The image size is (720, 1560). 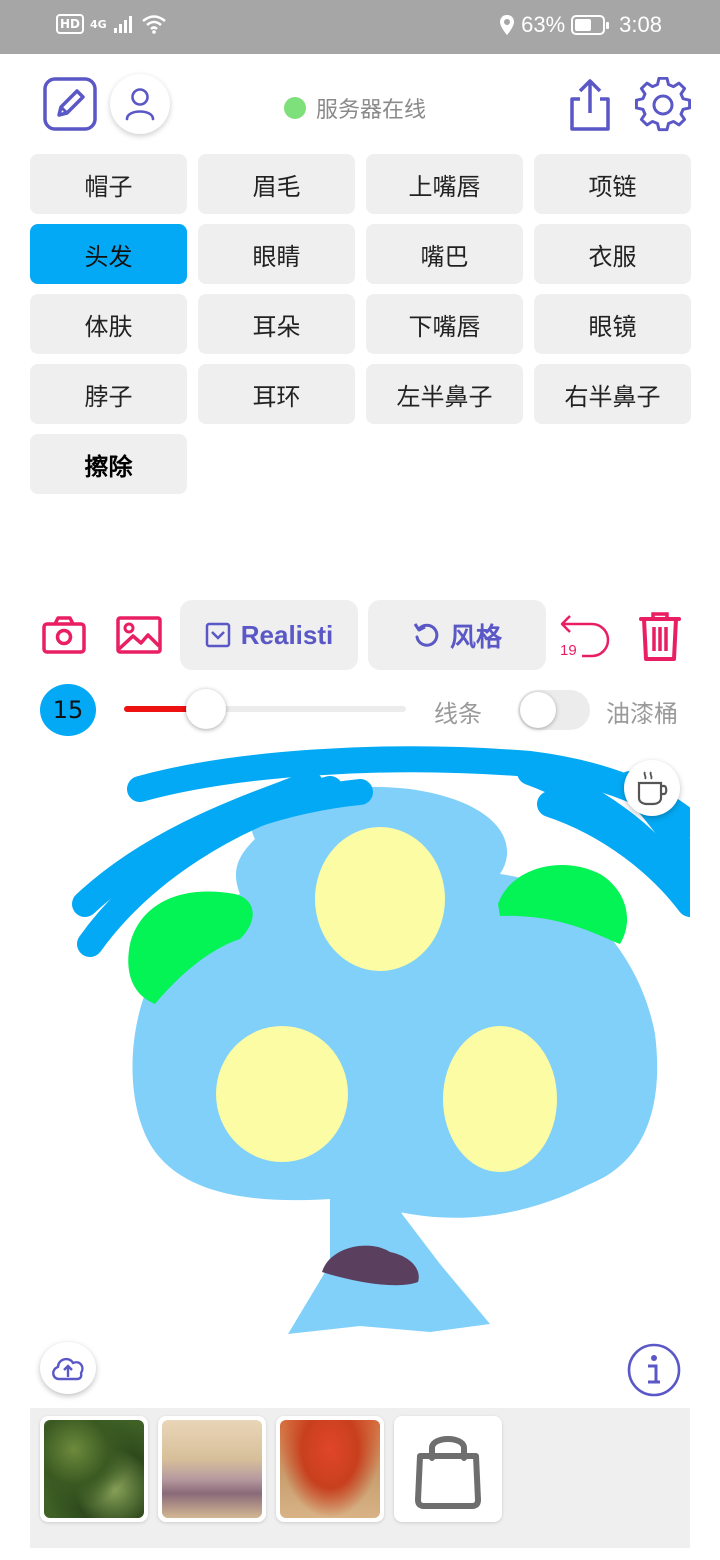 I want to click on tool-row: Realisti 风格 19, so click(x=360, y=635).